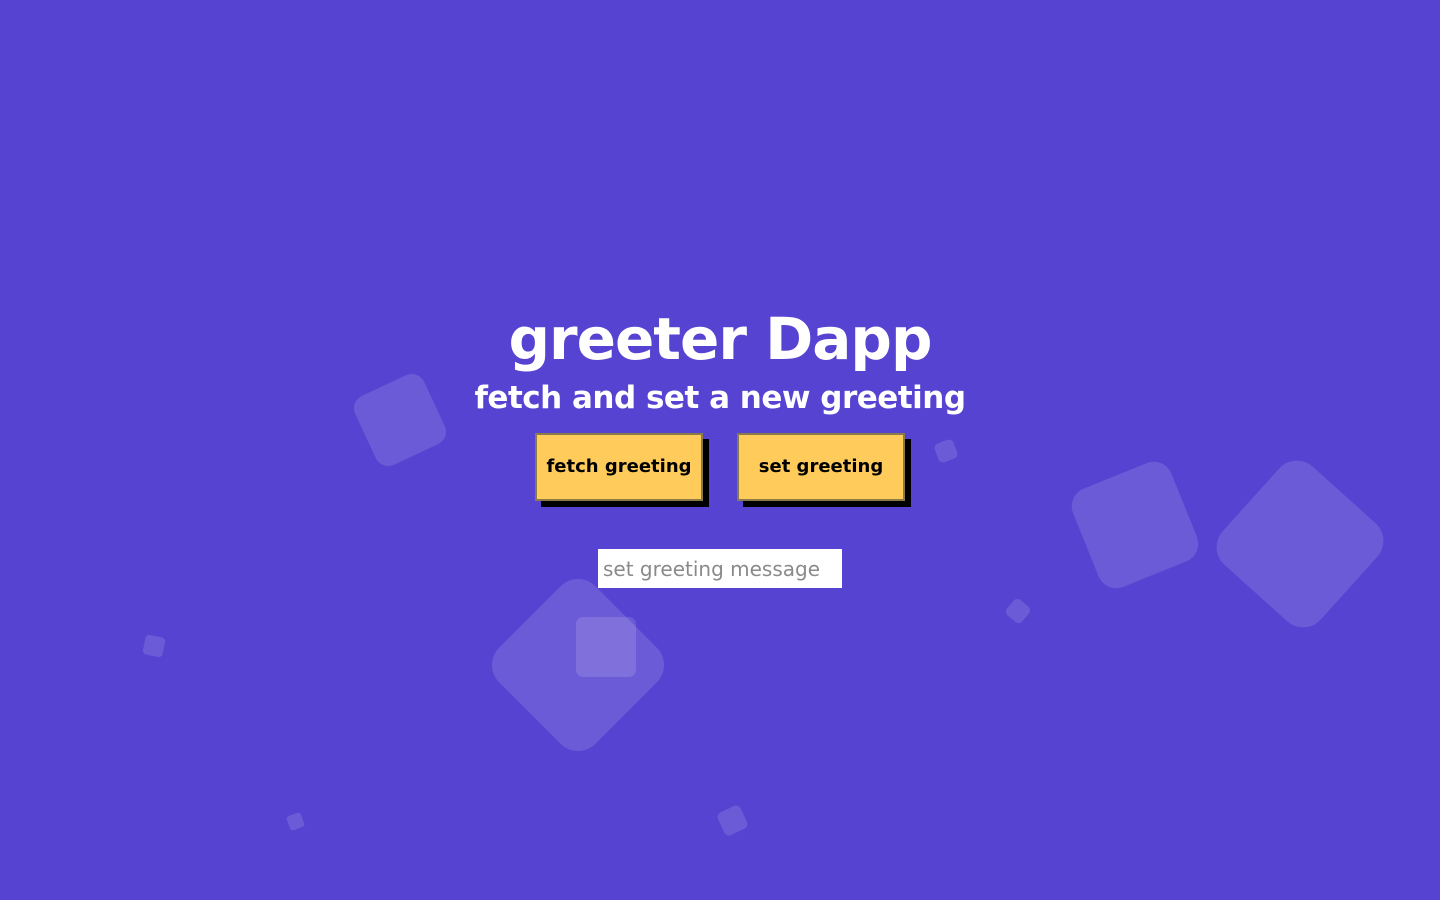  What do you see at coordinates (619, 467) in the screenshot?
I see `fetch-greeting-button: fetch greeting` at bounding box center [619, 467].